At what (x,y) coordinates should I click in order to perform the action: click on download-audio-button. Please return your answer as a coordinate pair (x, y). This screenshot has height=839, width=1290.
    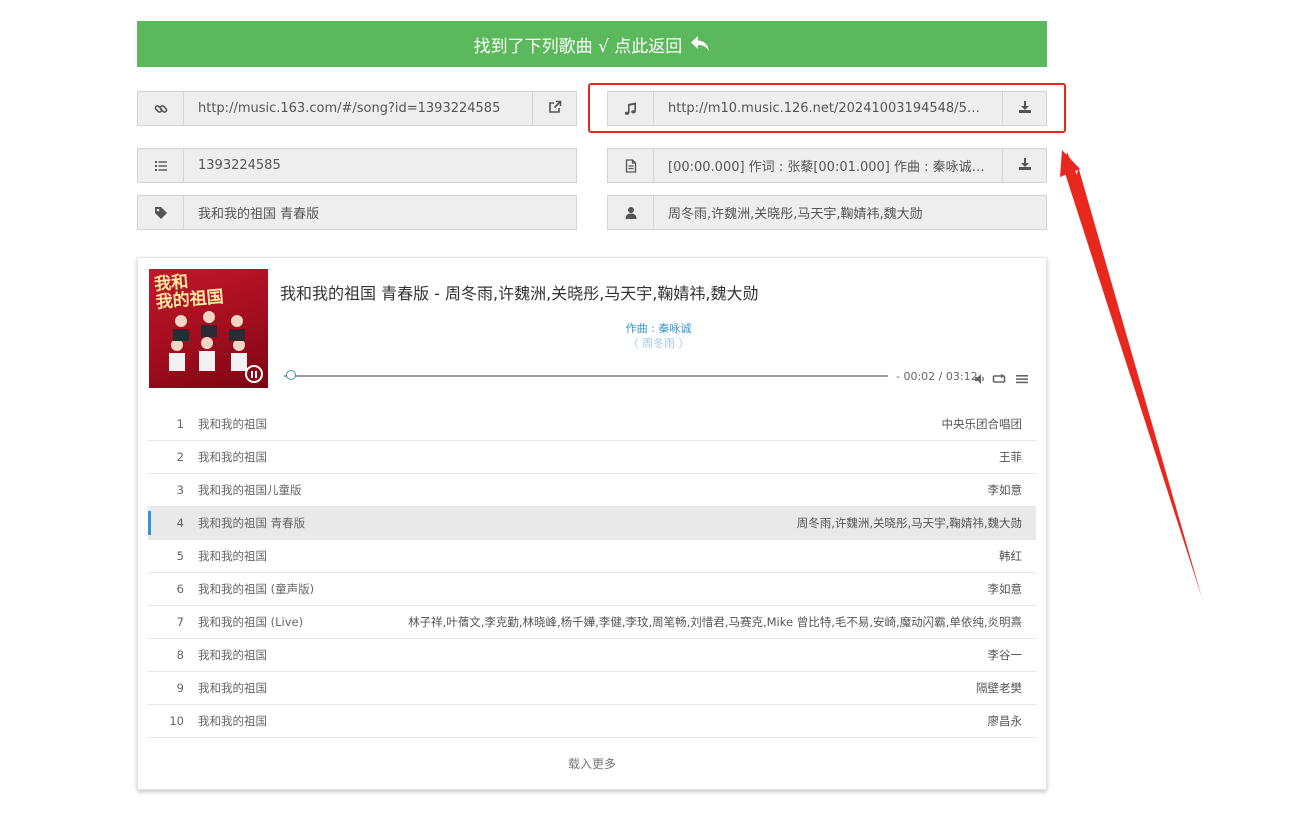
    Looking at the image, I should click on (1024, 108).